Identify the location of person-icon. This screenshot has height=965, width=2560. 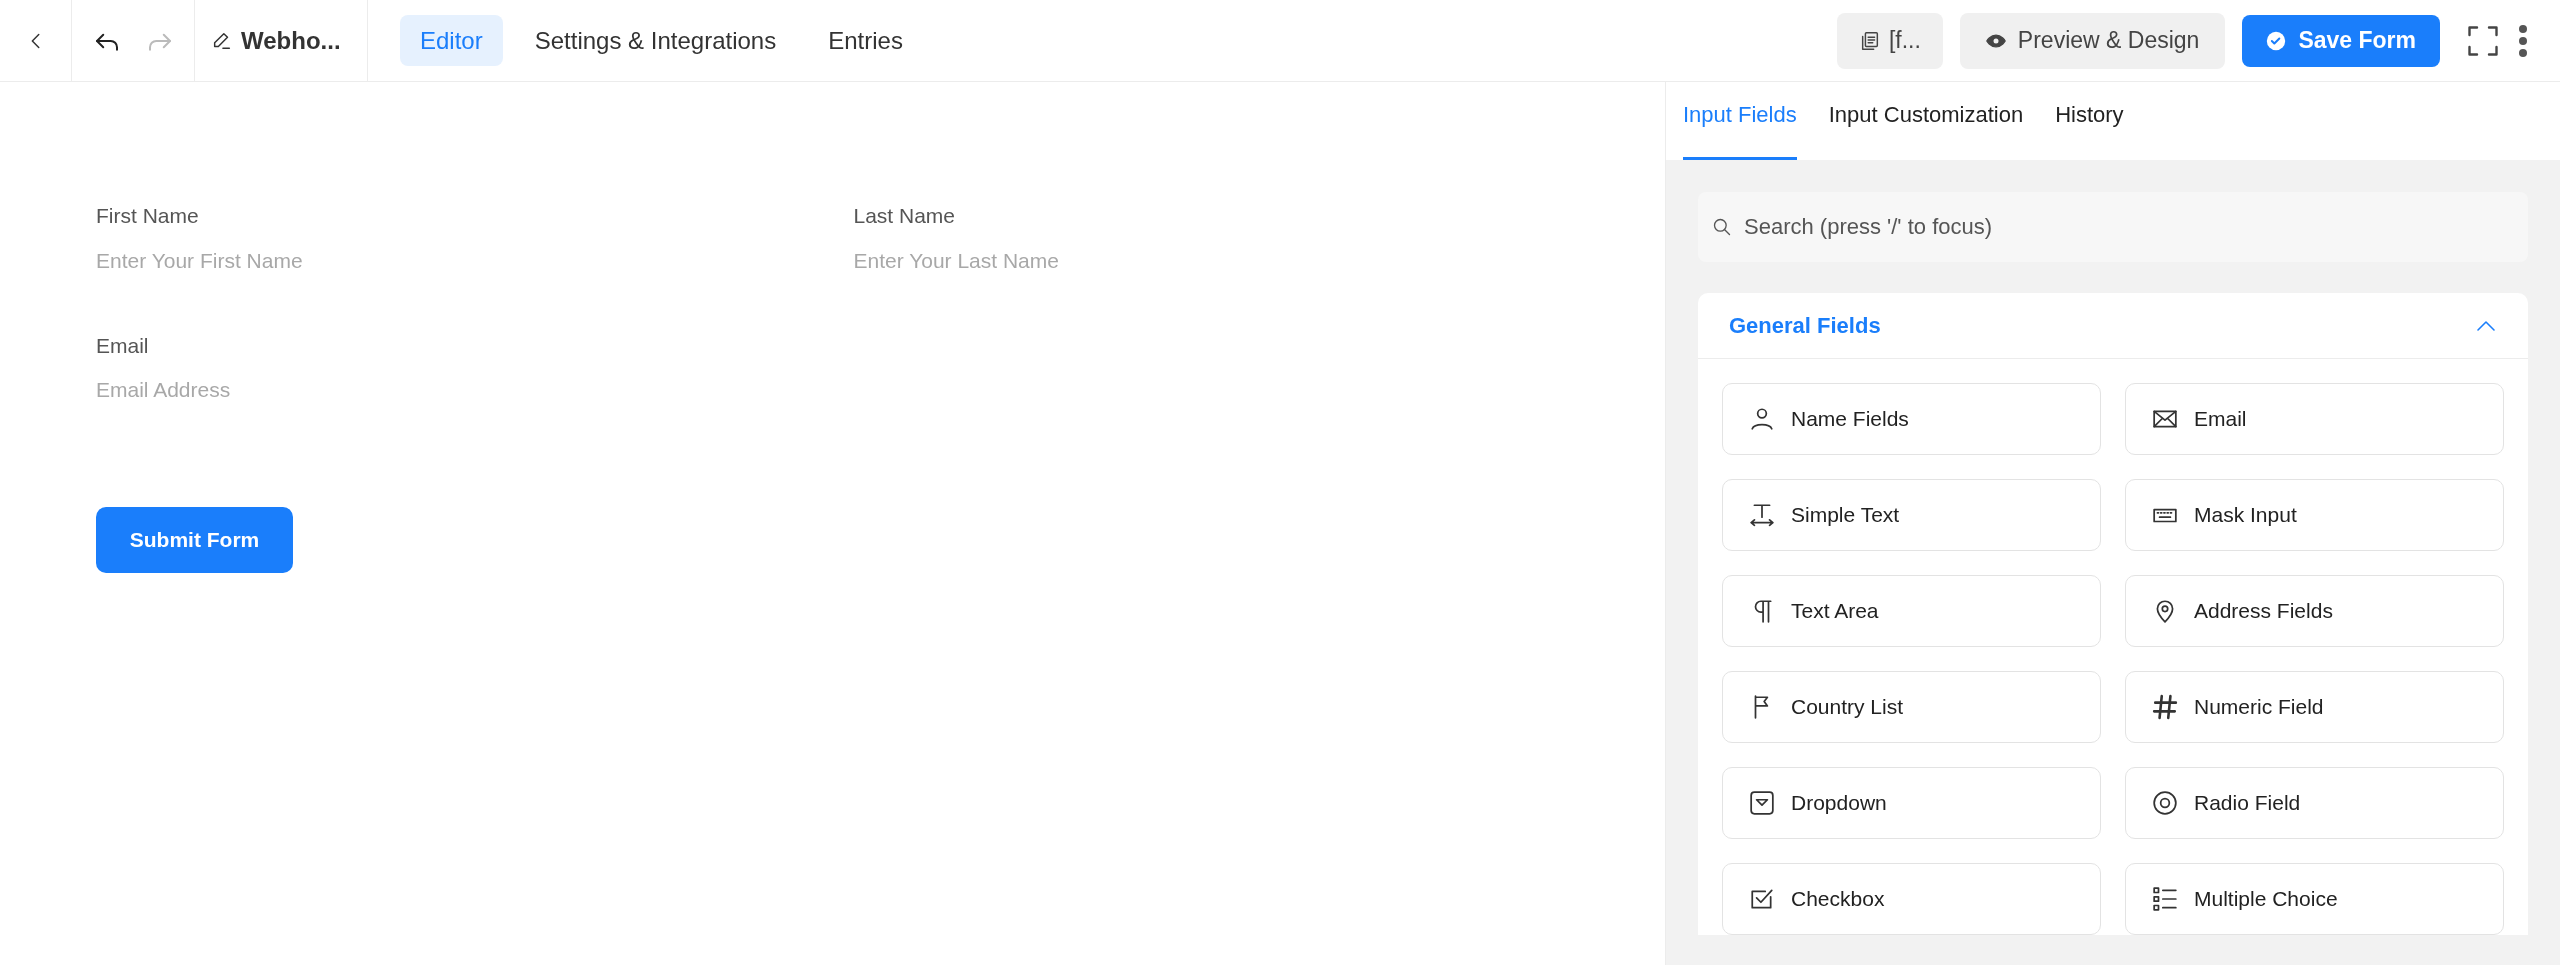
(1762, 419).